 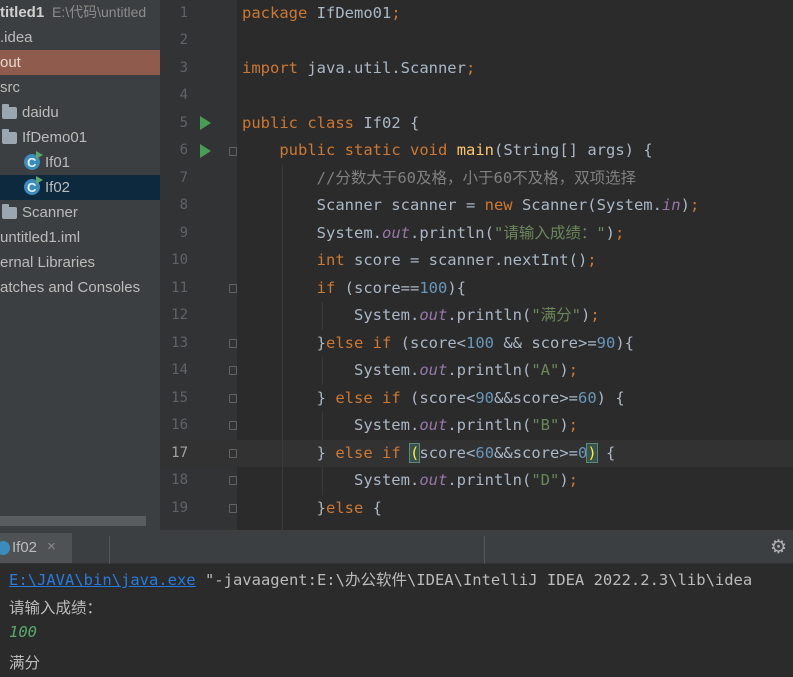 What do you see at coordinates (48, 262) in the screenshot?
I see `tree-item-label: ernal Libraries` at bounding box center [48, 262].